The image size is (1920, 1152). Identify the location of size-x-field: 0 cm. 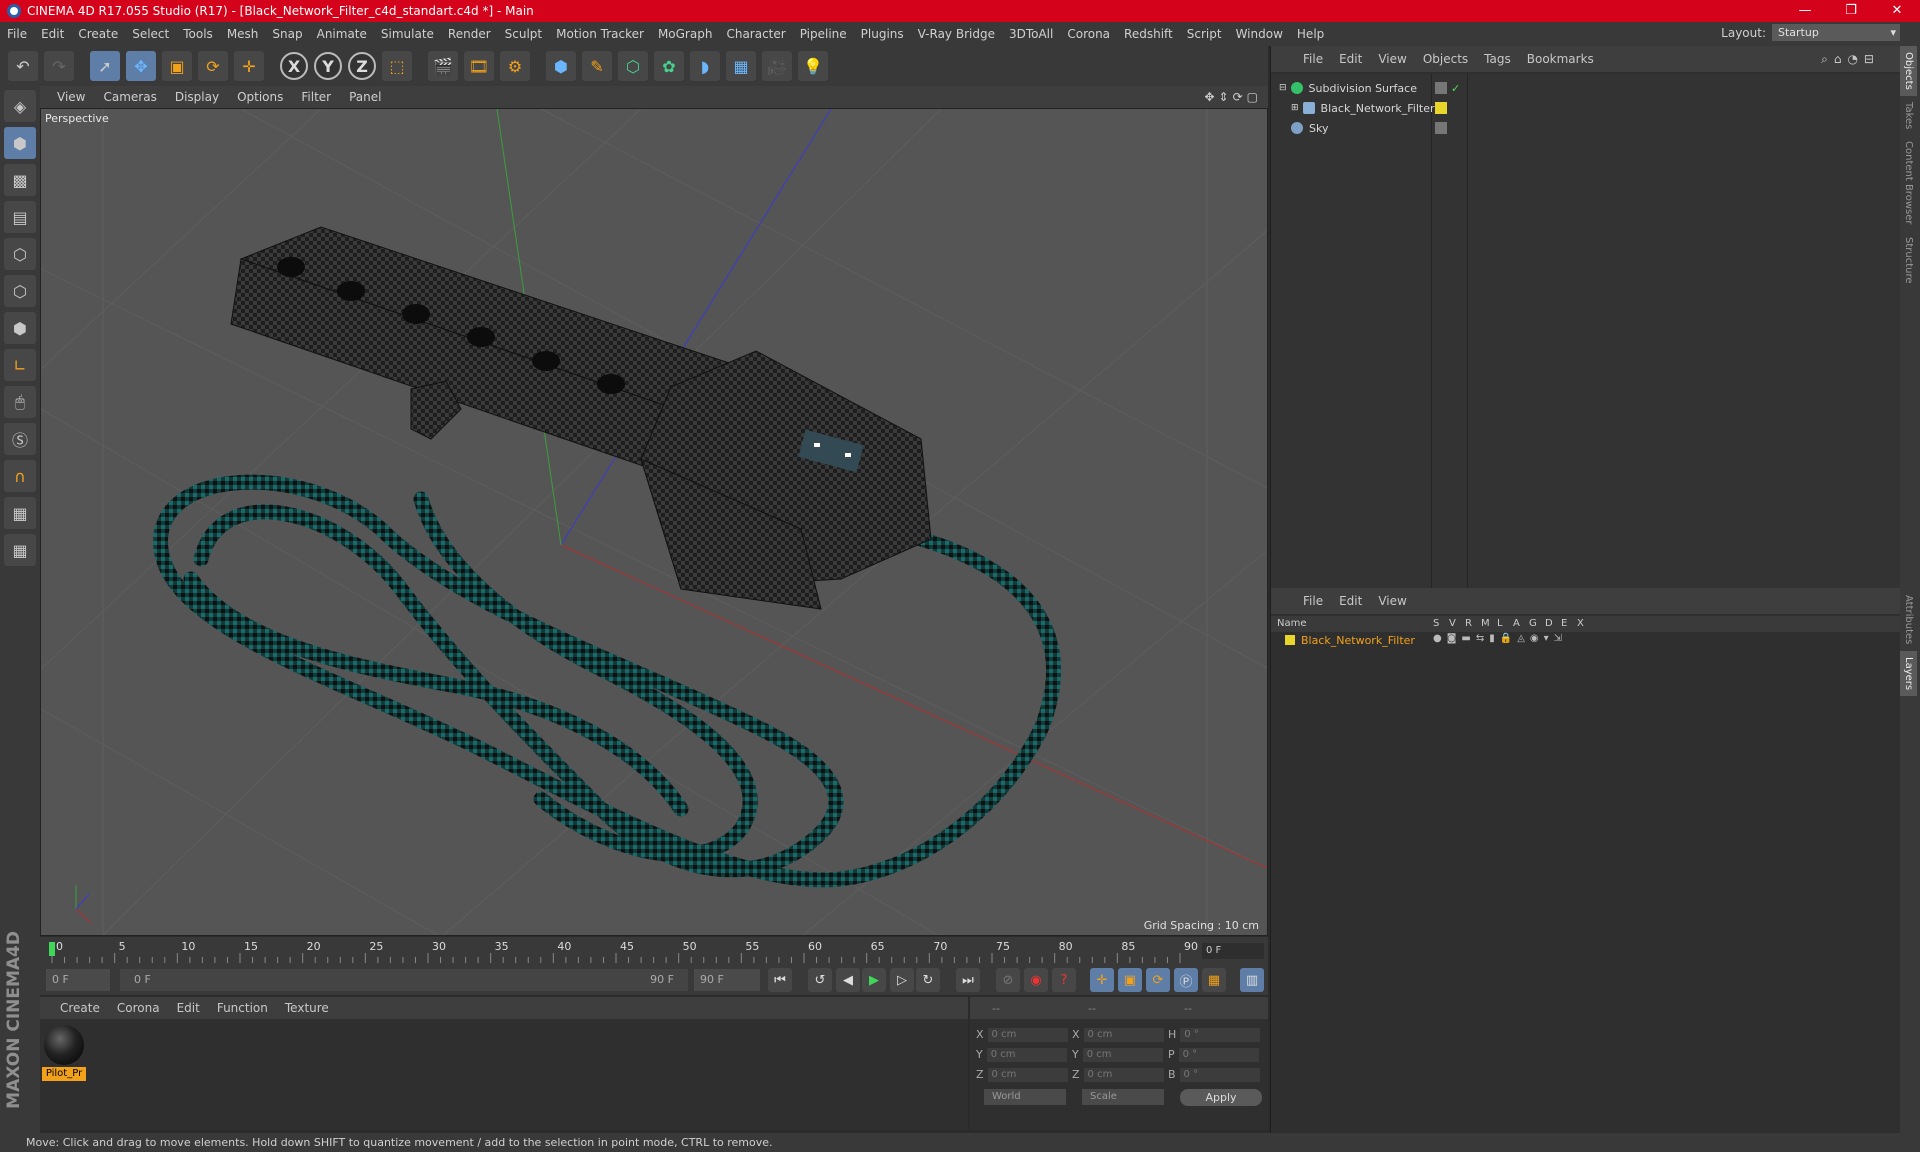
(1123, 1034).